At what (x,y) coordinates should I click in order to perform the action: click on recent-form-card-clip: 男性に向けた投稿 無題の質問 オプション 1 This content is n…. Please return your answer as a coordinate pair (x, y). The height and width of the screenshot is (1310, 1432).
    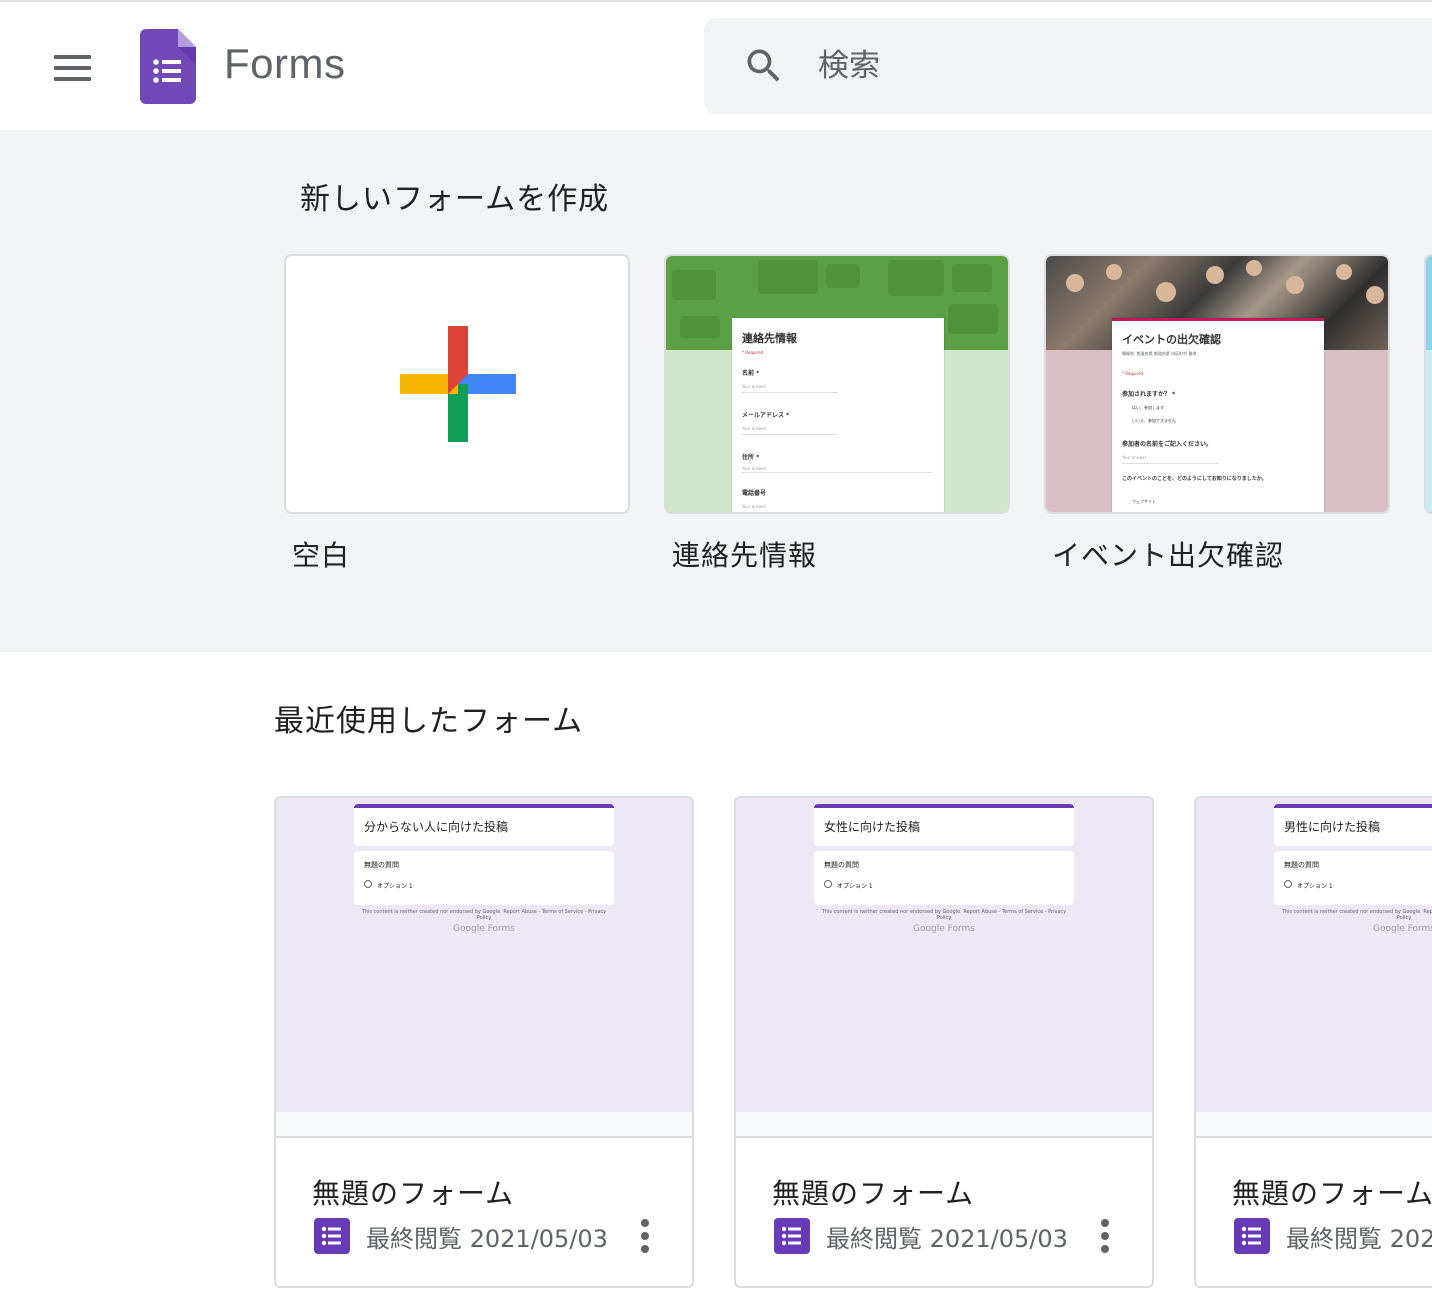
    Looking at the image, I should click on (1313, 1042).